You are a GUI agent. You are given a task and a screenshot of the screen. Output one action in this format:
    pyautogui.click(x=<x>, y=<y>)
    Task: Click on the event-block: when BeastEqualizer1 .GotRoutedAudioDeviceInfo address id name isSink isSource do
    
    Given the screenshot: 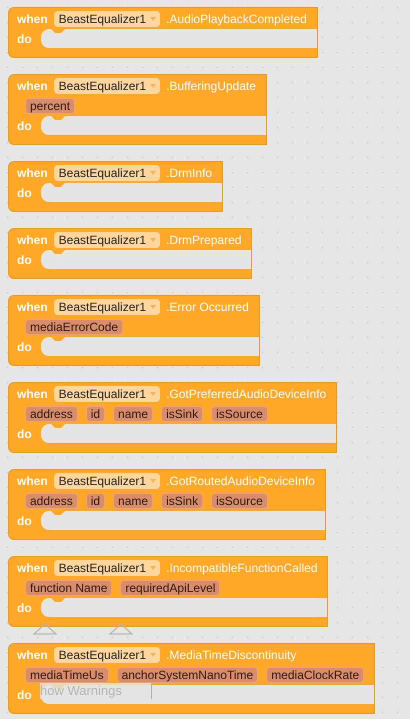 What is the action you would take?
    pyautogui.click(x=167, y=504)
    